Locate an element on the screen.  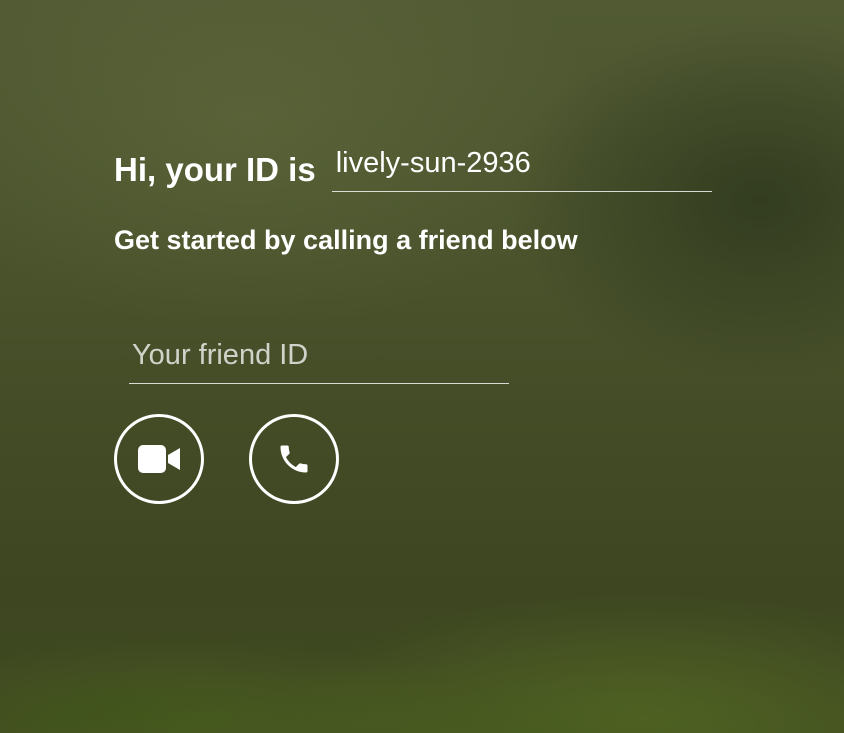
video-call-button is located at coordinates (159, 459).